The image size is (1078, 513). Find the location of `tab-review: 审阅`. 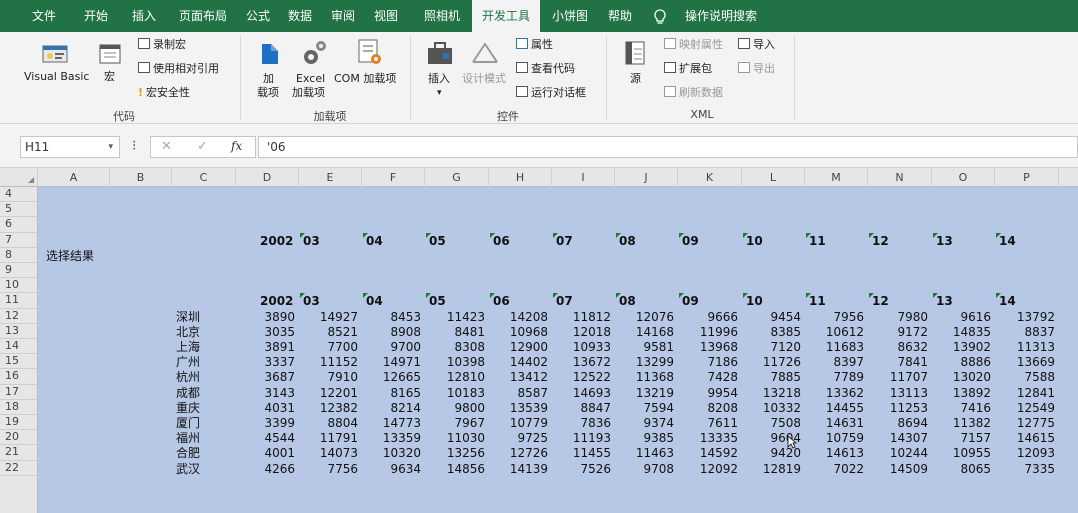

tab-review: 审阅 is located at coordinates (343, 16).